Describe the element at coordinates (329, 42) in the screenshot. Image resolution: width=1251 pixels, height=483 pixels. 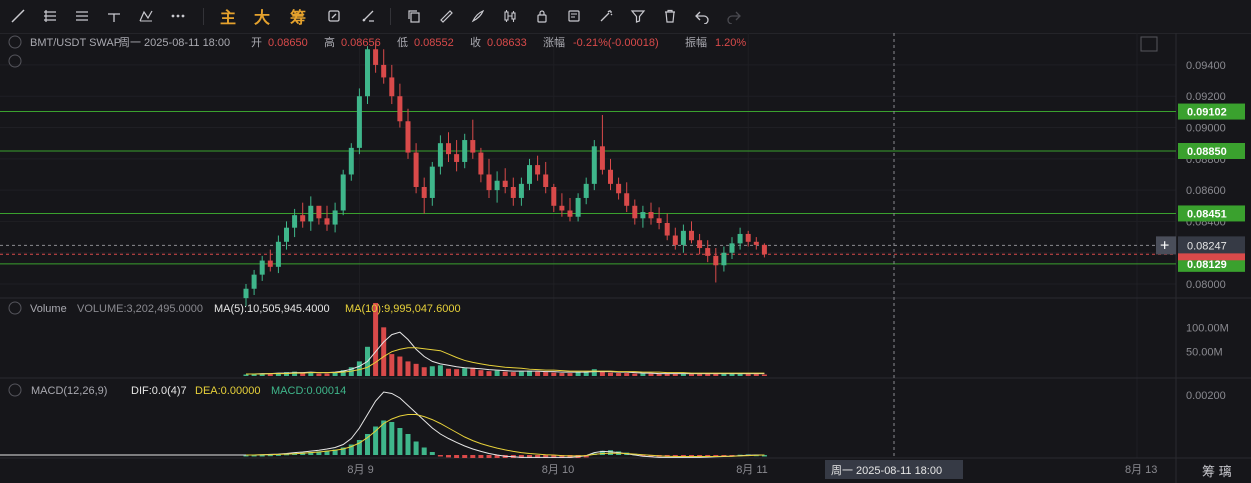
I see `ohlc-value: 高` at that location.